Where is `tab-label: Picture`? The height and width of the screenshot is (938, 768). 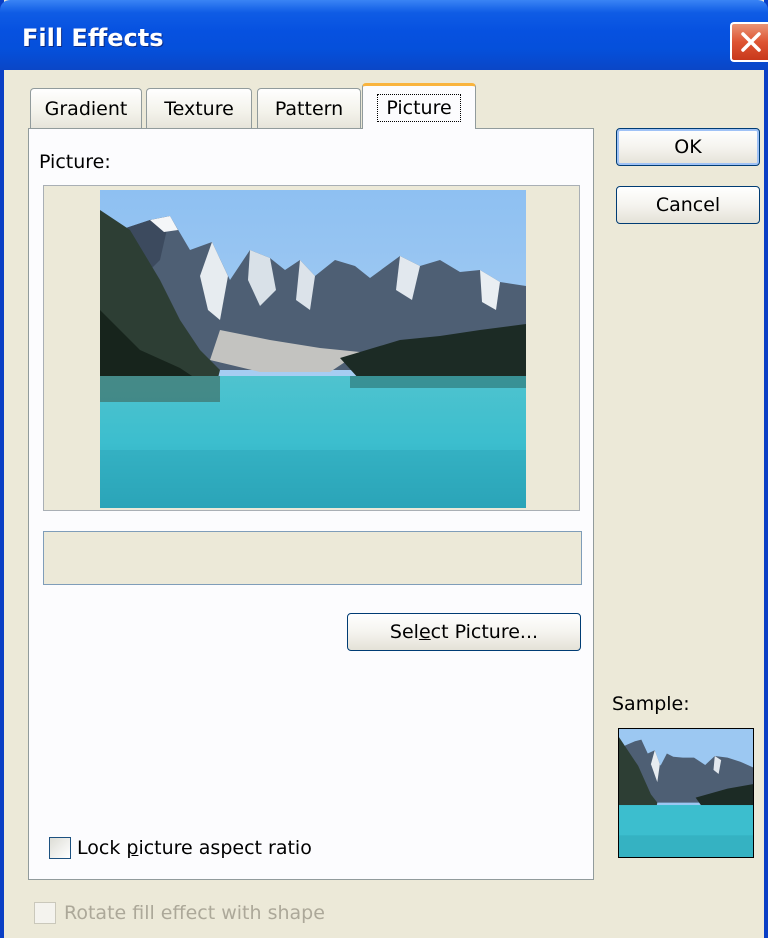
tab-label: Picture is located at coordinates (419, 107).